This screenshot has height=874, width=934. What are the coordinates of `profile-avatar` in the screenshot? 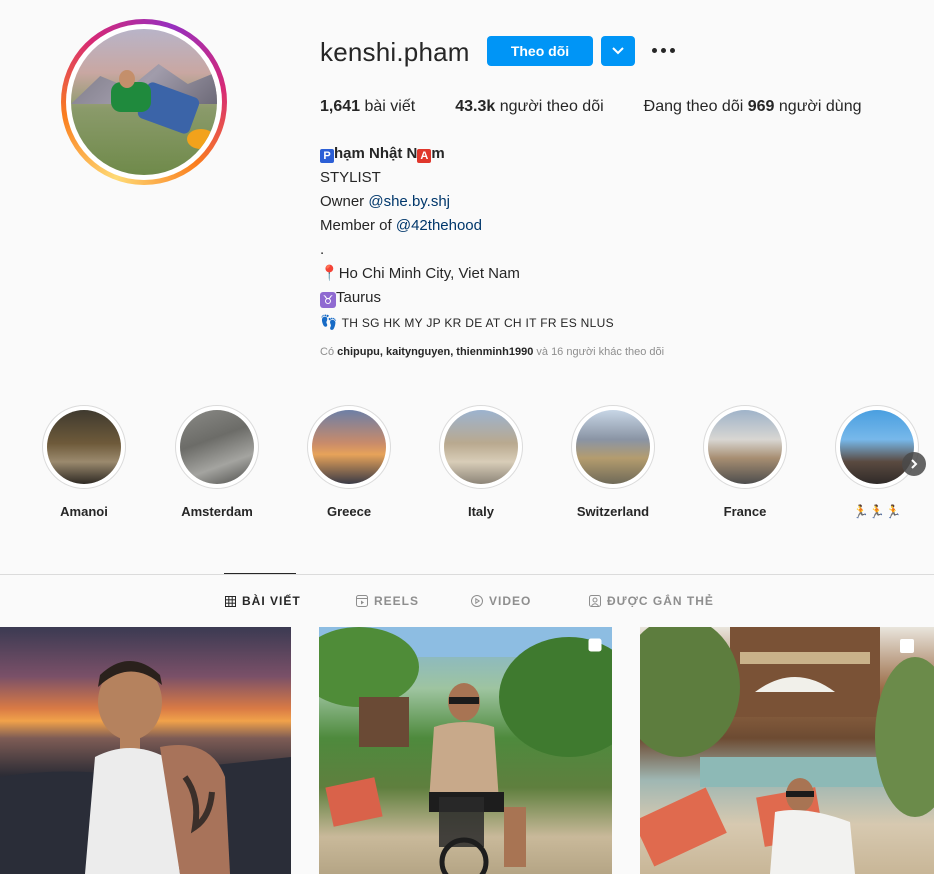 It's located at (144, 102).